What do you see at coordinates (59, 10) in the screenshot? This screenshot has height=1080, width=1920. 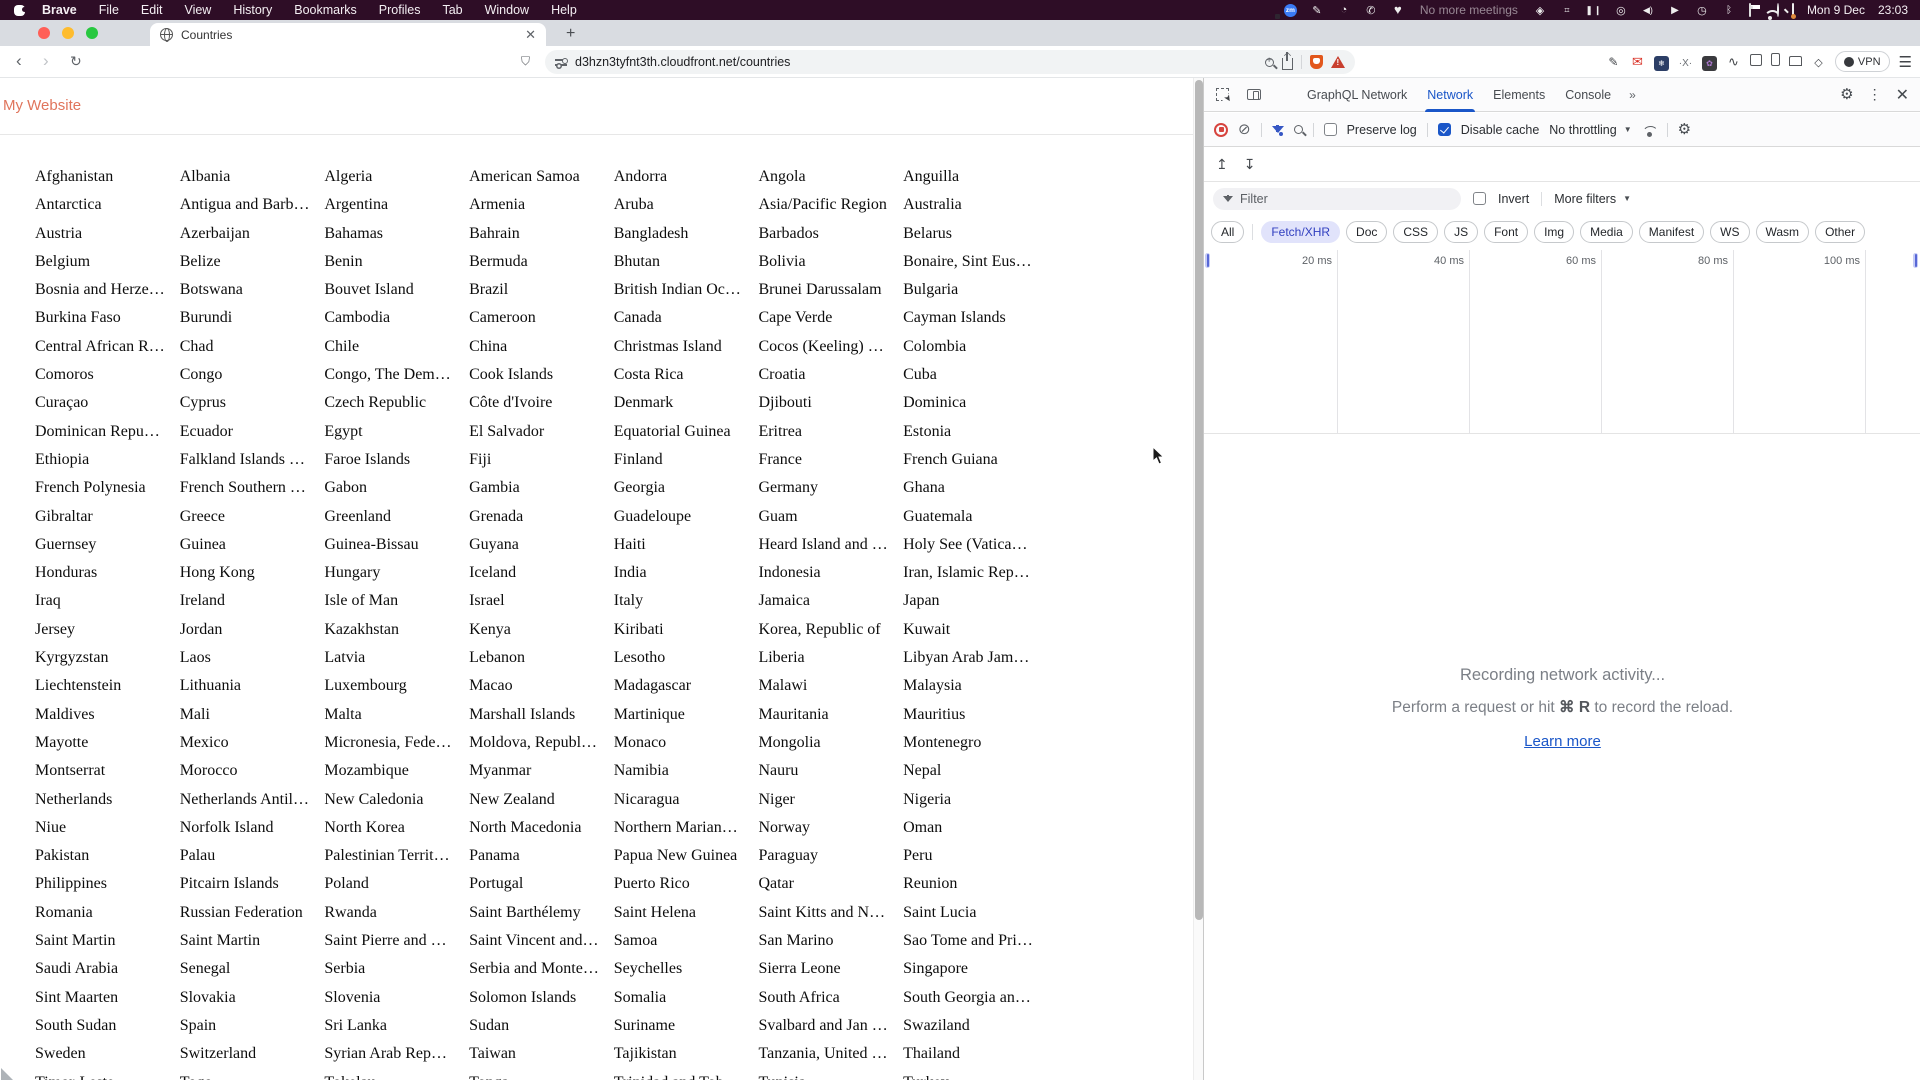 I see `menu-item-brave: Brave` at bounding box center [59, 10].